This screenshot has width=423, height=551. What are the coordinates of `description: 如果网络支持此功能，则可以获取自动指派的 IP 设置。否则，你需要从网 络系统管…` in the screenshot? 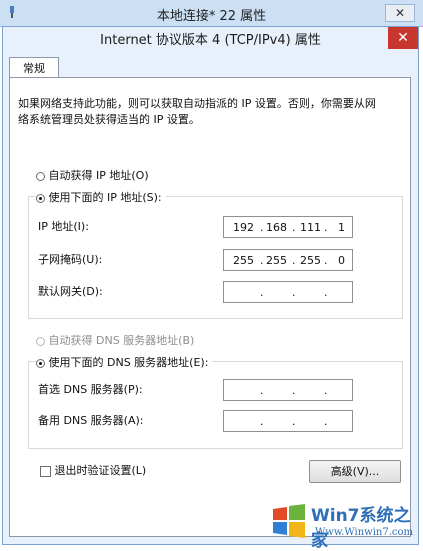 It's located at (210, 112).